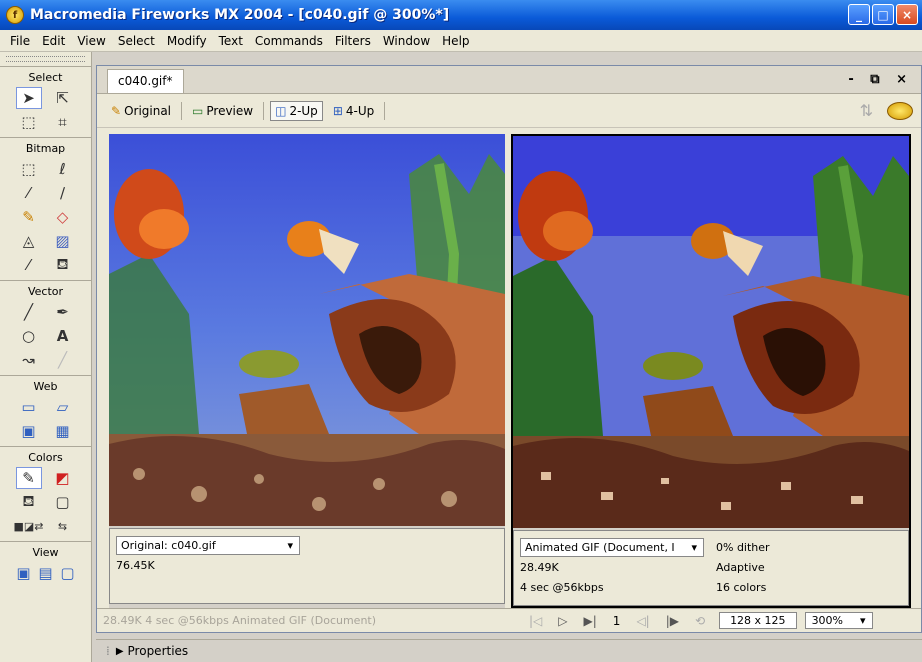 This screenshot has width=922, height=662. What do you see at coordinates (141, 111) in the screenshot?
I see `tab-original: ✎ Original` at bounding box center [141, 111].